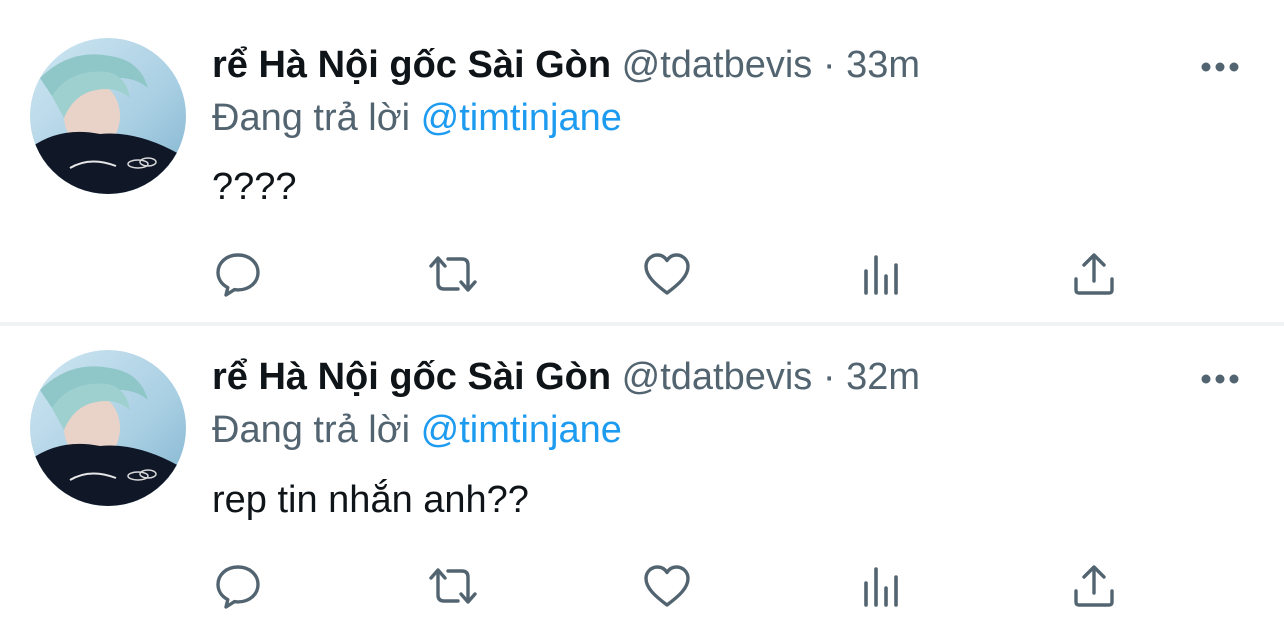  I want to click on tweet-header: rể Hà Nội gốc Sài Gòn @tdatbevis · 33m, so click(566, 65).